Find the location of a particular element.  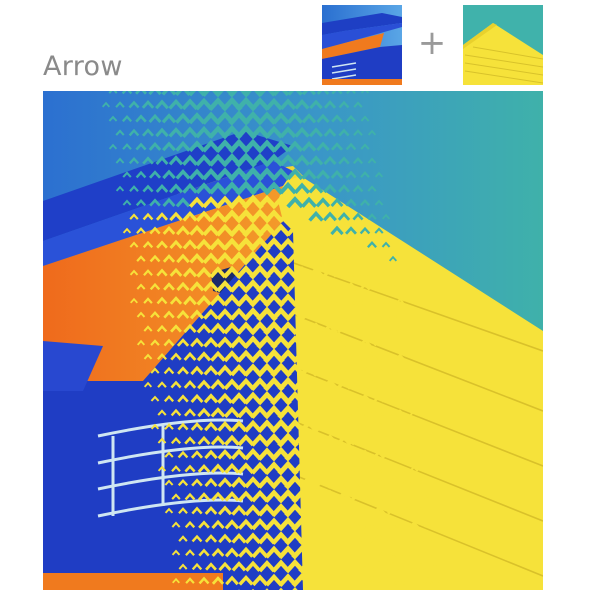

effect-title: Arrow is located at coordinates (83, 66).